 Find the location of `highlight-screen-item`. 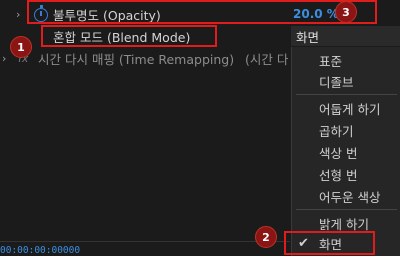

highlight-screen-item is located at coordinates (329, 243).